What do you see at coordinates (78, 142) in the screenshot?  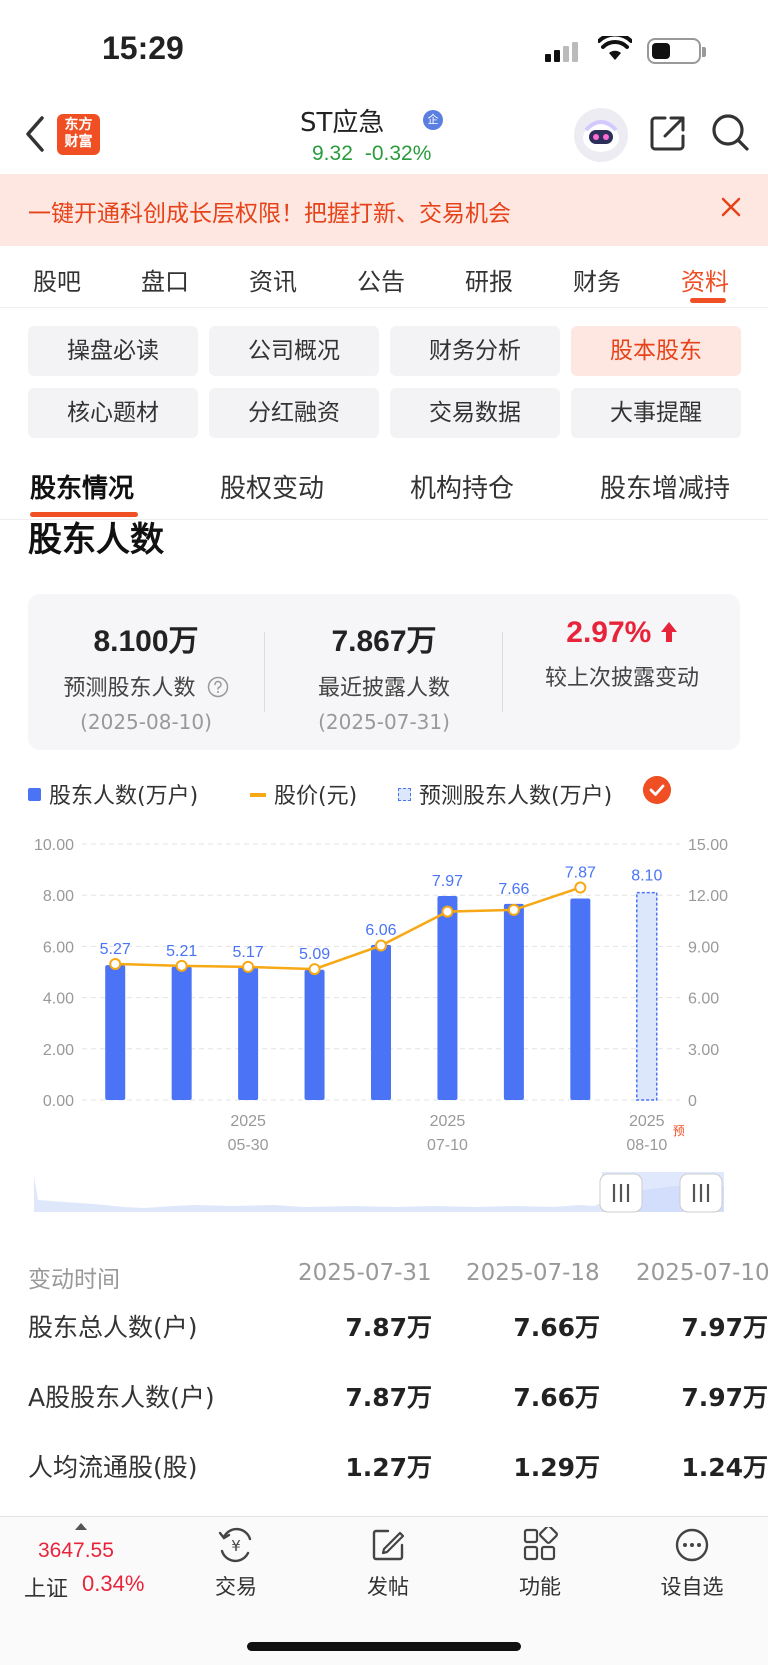 I see `logo-text-bottom: 财富` at bounding box center [78, 142].